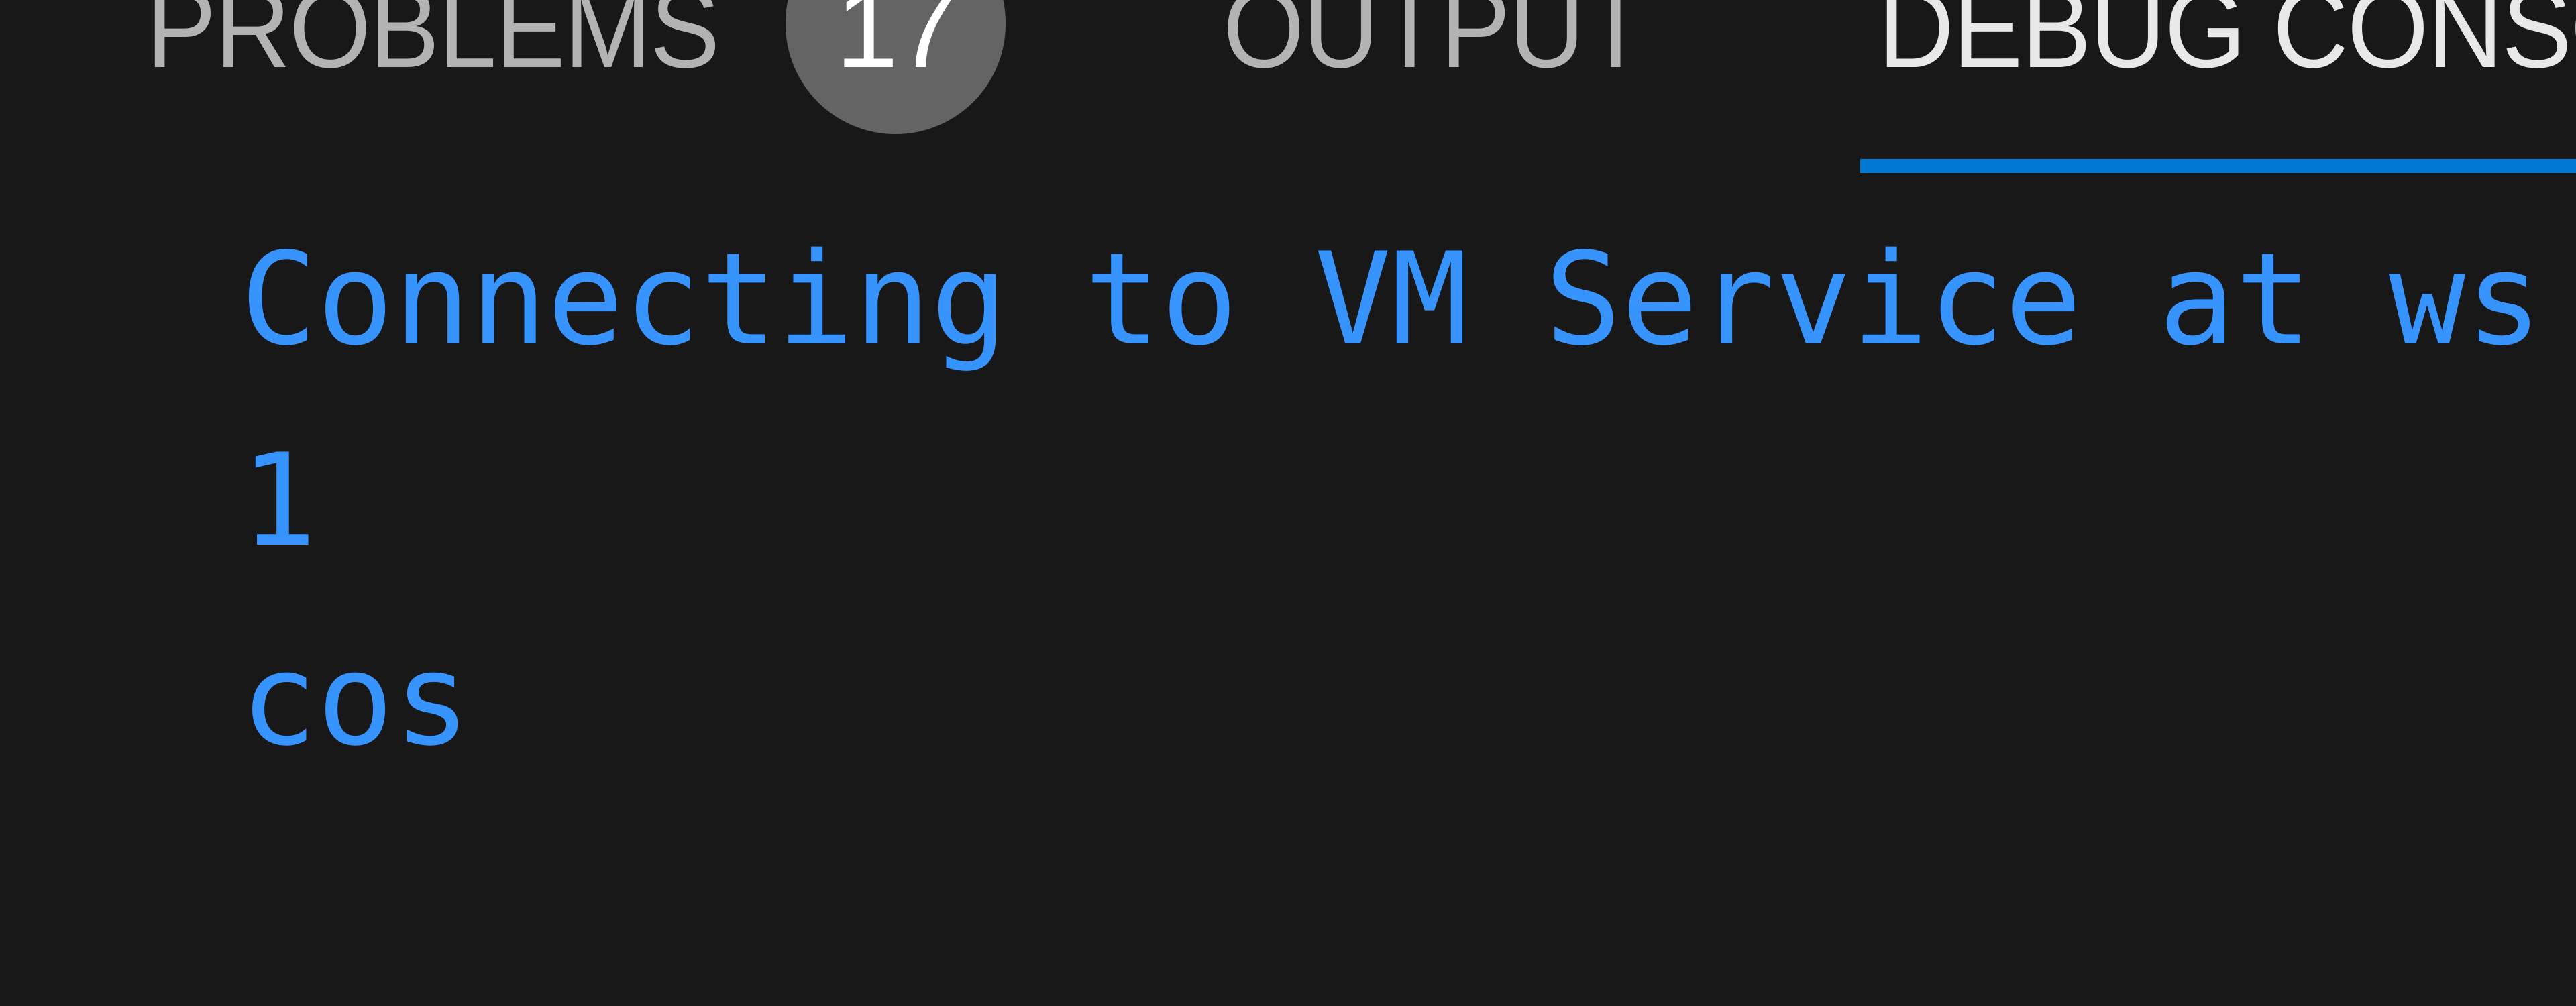 The width and height of the screenshot is (2576, 1006). Describe the element at coordinates (278, 501) in the screenshot. I see `console-line: 1` at that location.